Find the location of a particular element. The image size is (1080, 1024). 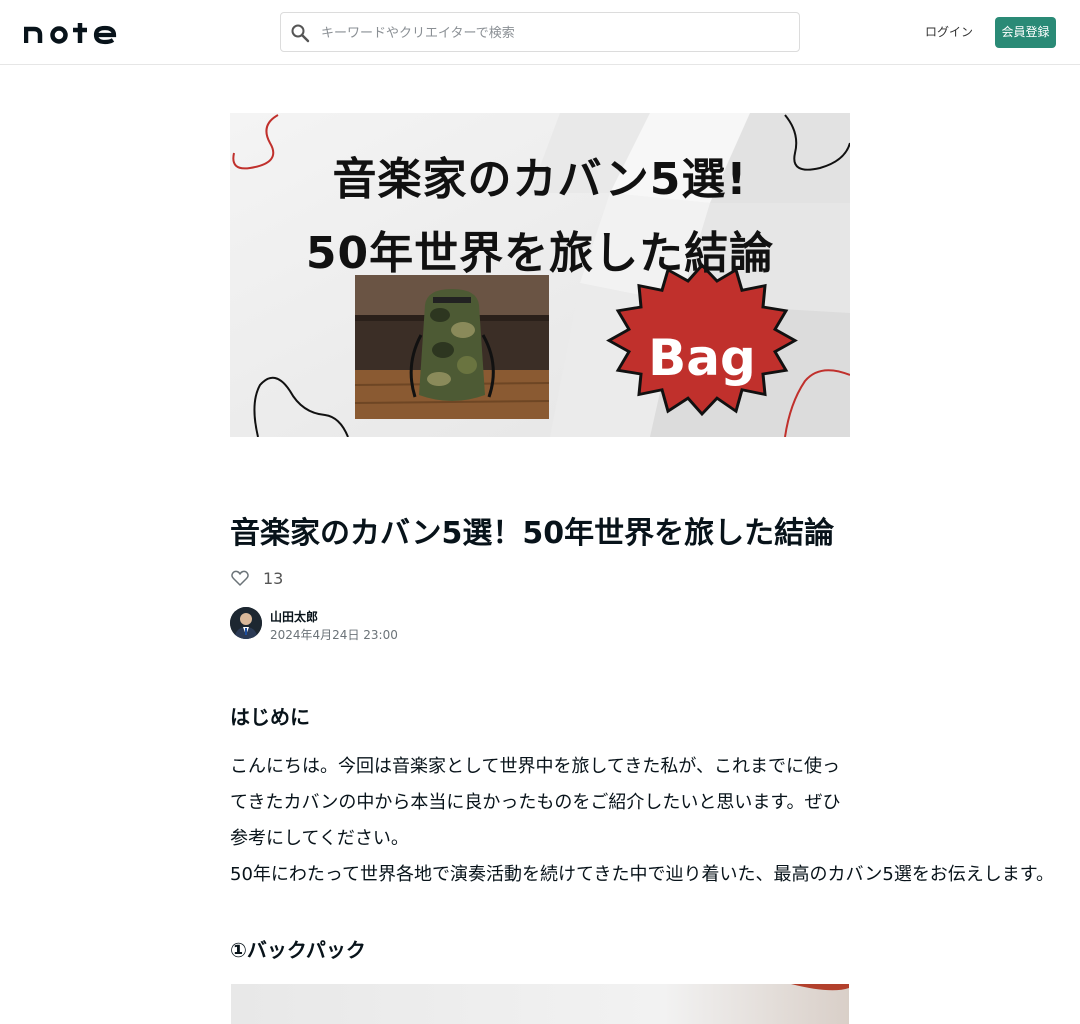

search-box is located at coordinates (540, 32).